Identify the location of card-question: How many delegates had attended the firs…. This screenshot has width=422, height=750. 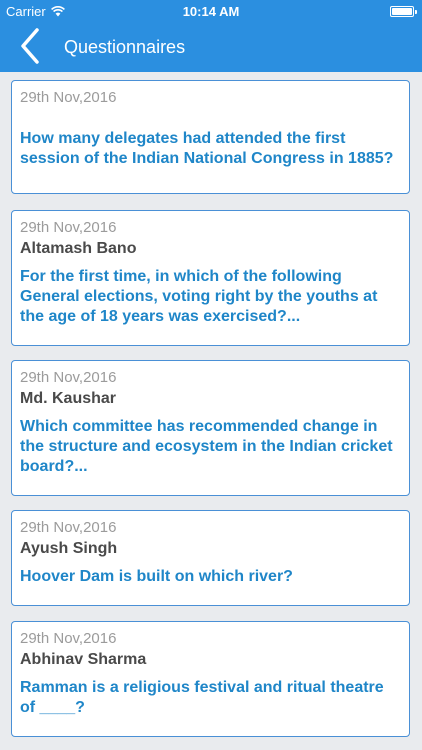
(207, 148).